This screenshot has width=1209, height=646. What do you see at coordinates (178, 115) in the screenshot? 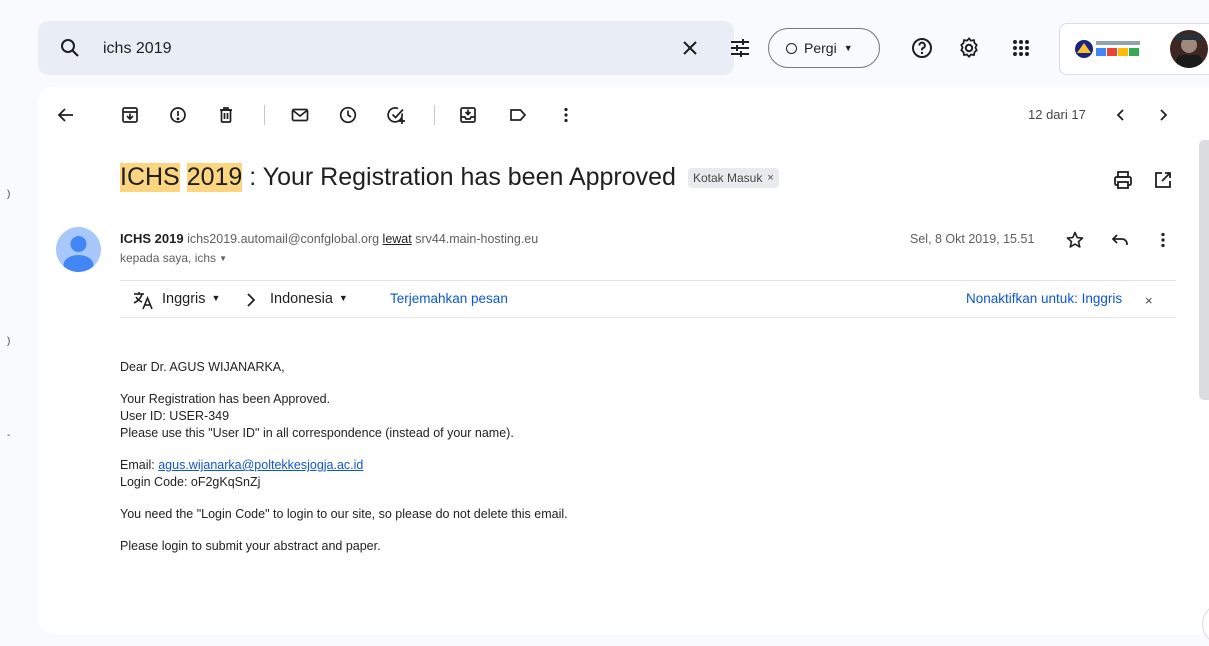
I see `report-spam-icon` at bounding box center [178, 115].